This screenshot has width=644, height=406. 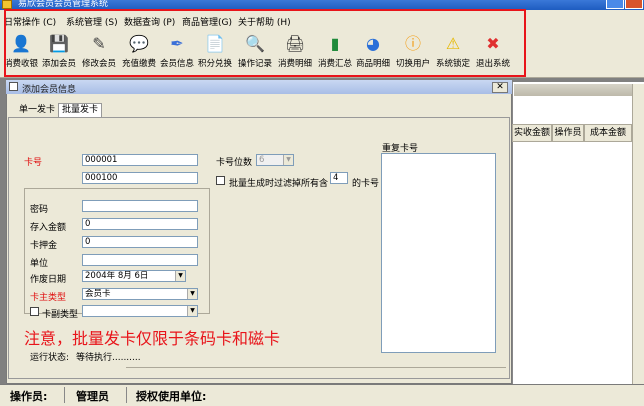 What do you see at coordinates (615, 4) in the screenshot?
I see `maximize-button` at bounding box center [615, 4].